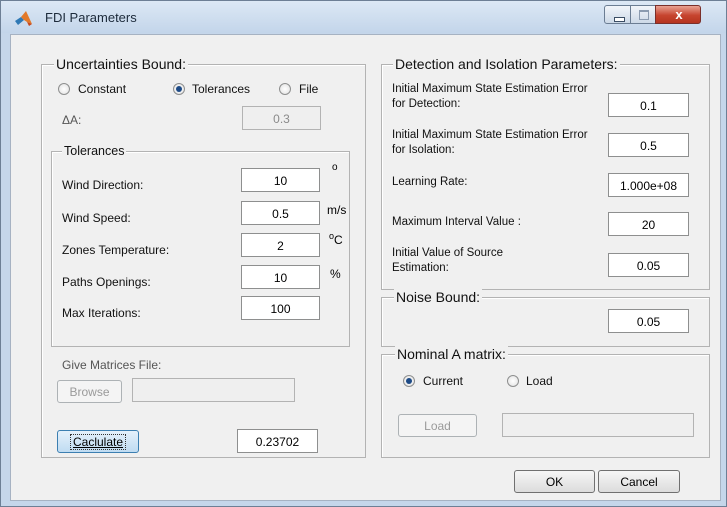 This screenshot has width=727, height=507. I want to click on detection-error-field: 0.1, so click(648, 105).